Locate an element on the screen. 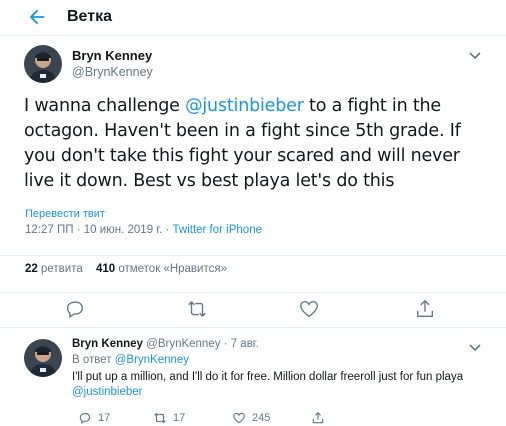 Image resolution: width=506 pixels, height=426 pixels. likes-label: отметок «Нравится» is located at coordinates (172, 269).